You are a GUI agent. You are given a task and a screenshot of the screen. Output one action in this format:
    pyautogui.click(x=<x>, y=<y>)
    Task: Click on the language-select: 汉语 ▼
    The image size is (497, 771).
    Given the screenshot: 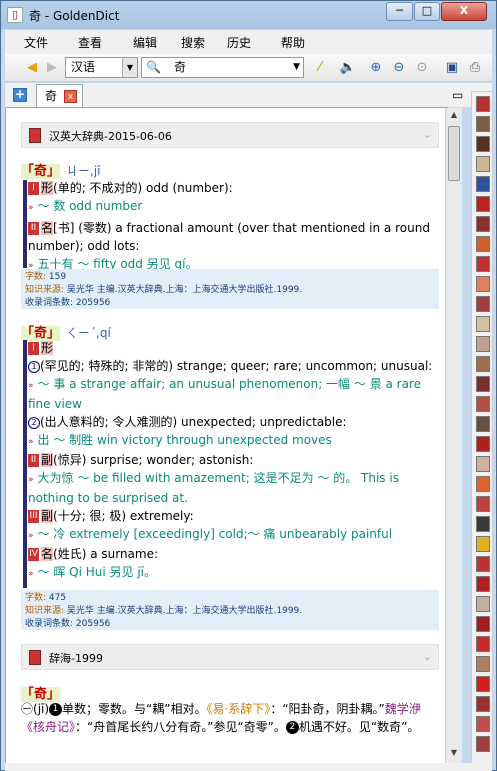 What is the action you would take?
    pyautogui.click(x=101, y=67)
    